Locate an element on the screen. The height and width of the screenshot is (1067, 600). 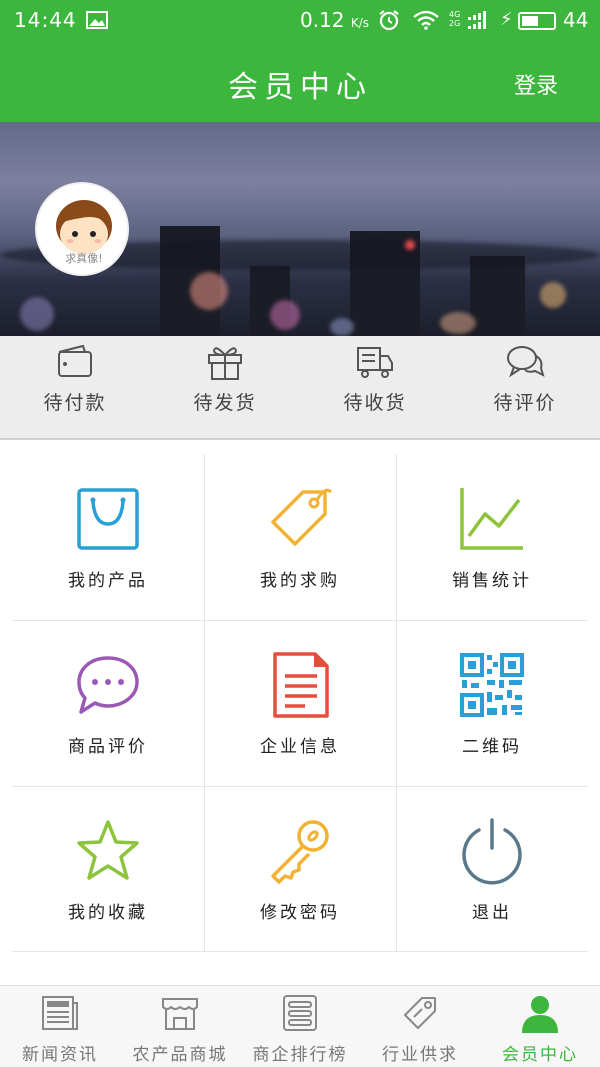
tab-store: 农产品商城 is located at coordinates (180, 1026).